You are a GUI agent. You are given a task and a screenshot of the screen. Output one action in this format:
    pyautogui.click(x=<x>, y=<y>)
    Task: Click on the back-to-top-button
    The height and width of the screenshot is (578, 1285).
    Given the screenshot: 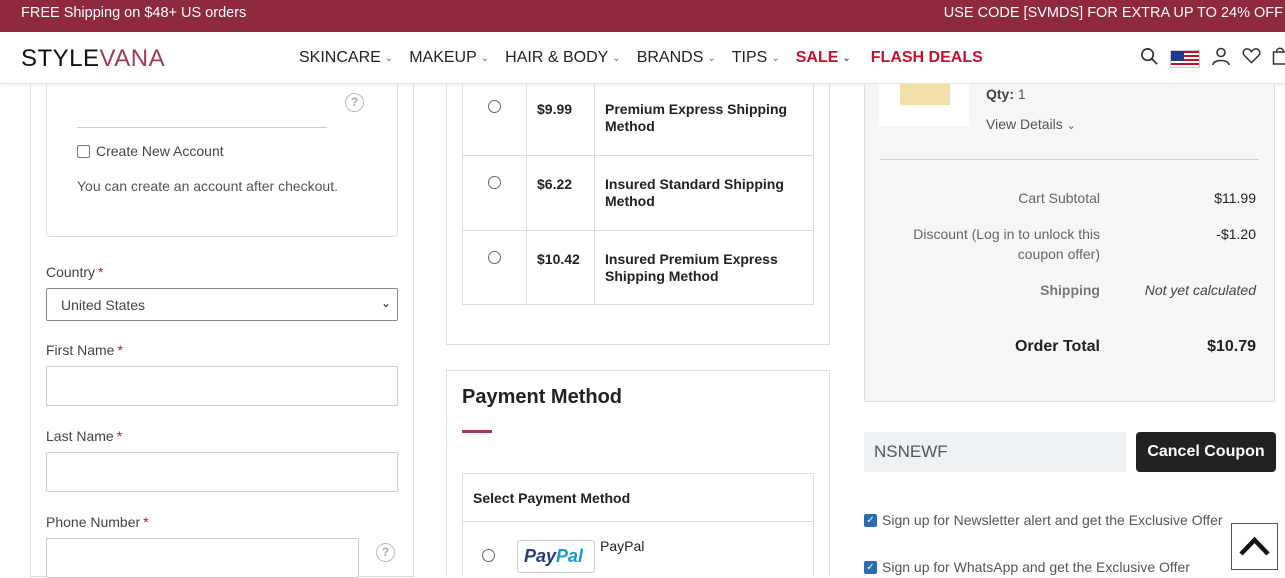 What is the action you would take?
    pyautogui.click(x=1254, y=546)
    